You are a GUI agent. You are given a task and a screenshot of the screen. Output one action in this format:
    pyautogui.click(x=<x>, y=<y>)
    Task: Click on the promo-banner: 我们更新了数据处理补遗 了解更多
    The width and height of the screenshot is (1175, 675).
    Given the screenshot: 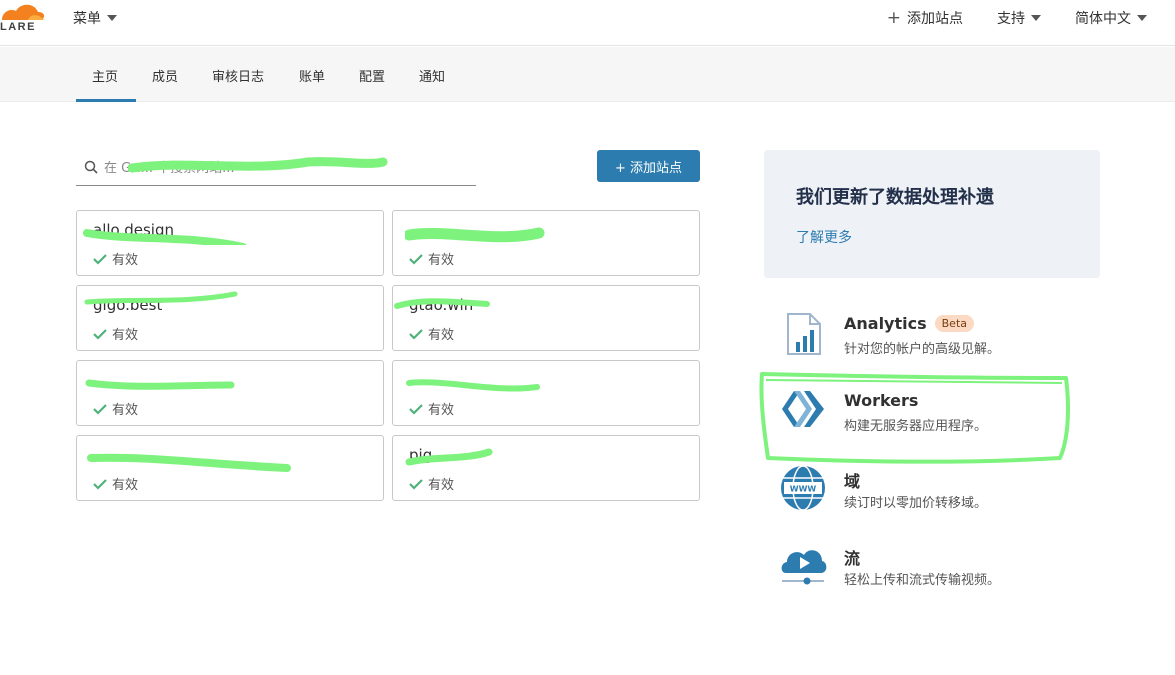 What is the action you would take?
    pyautogui.click(x=932, y=214)
    